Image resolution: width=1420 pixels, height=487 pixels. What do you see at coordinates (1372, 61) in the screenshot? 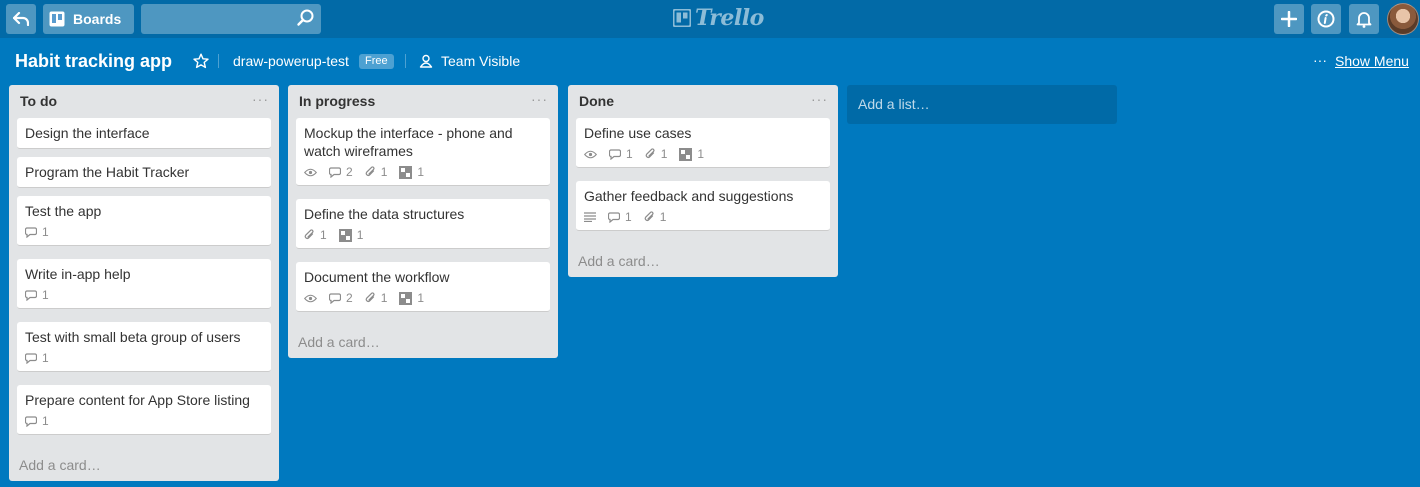
I see `show-menu-link: Show Menu` at bounding box center [1372, 61].